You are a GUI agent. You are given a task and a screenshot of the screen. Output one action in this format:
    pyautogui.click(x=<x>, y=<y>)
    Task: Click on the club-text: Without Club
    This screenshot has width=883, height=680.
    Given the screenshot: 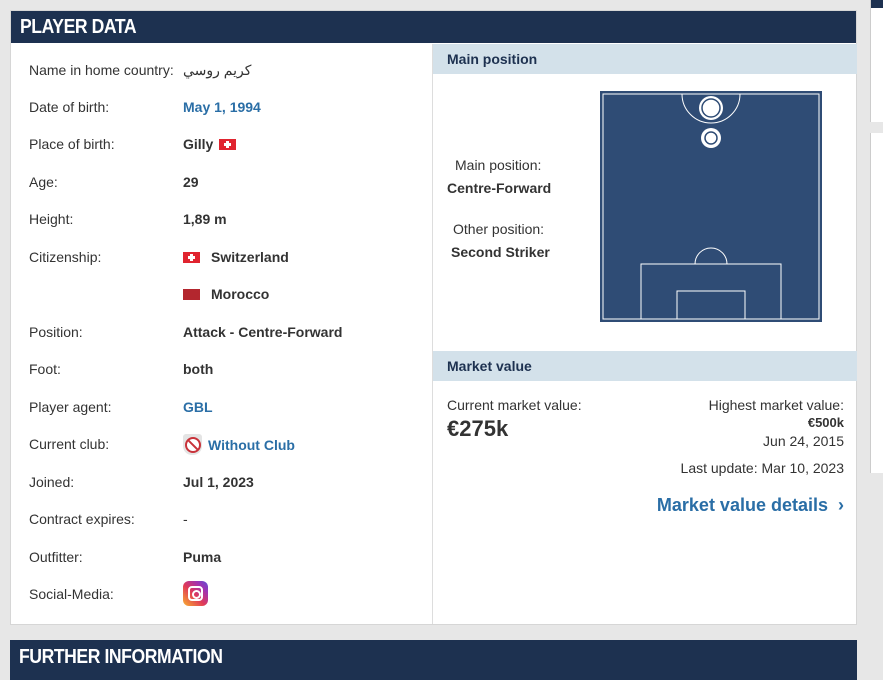 What is the action you would take?
    pyautogui.click(x=251, y=444)
    